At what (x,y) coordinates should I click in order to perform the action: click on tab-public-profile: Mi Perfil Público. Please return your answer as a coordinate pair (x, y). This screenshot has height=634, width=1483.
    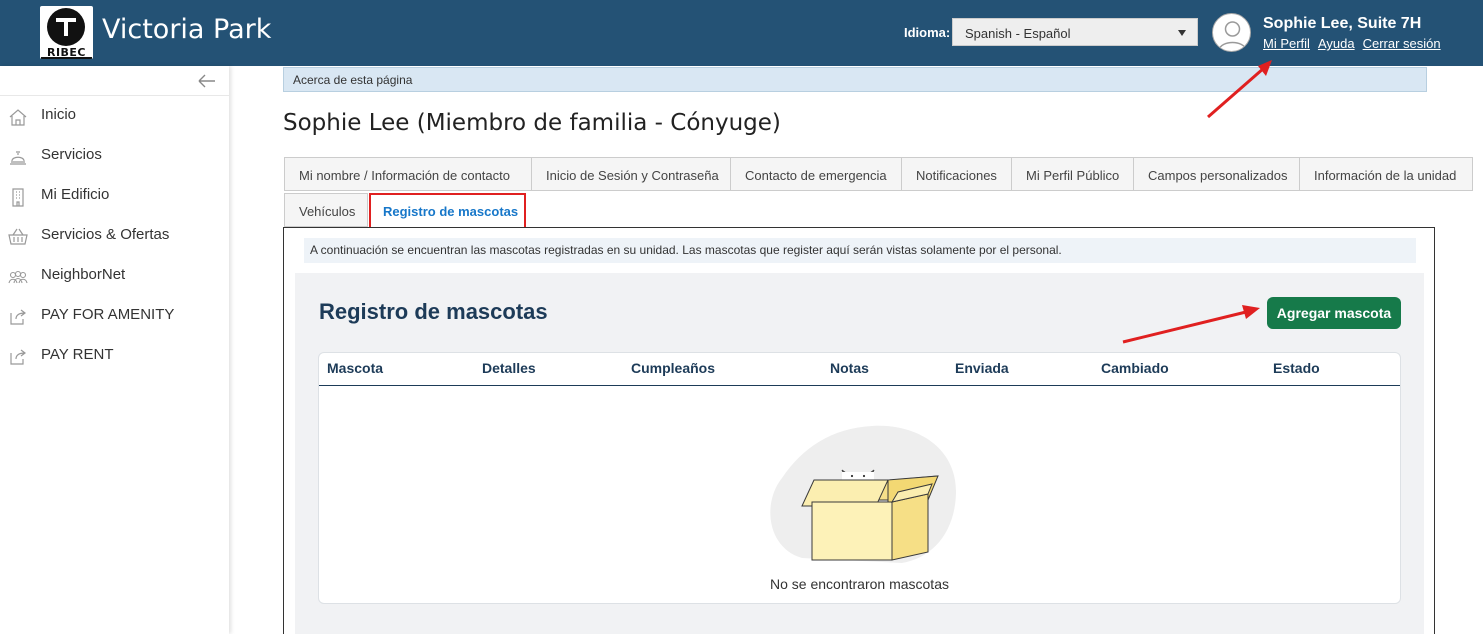
    Looking at the image, I should click on (1072, 174).